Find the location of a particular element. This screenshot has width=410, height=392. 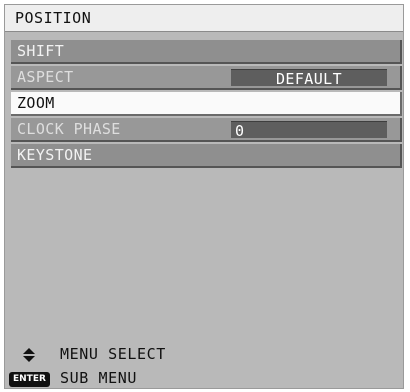

menu-title: POSITION is located at coordinates (53, 18).